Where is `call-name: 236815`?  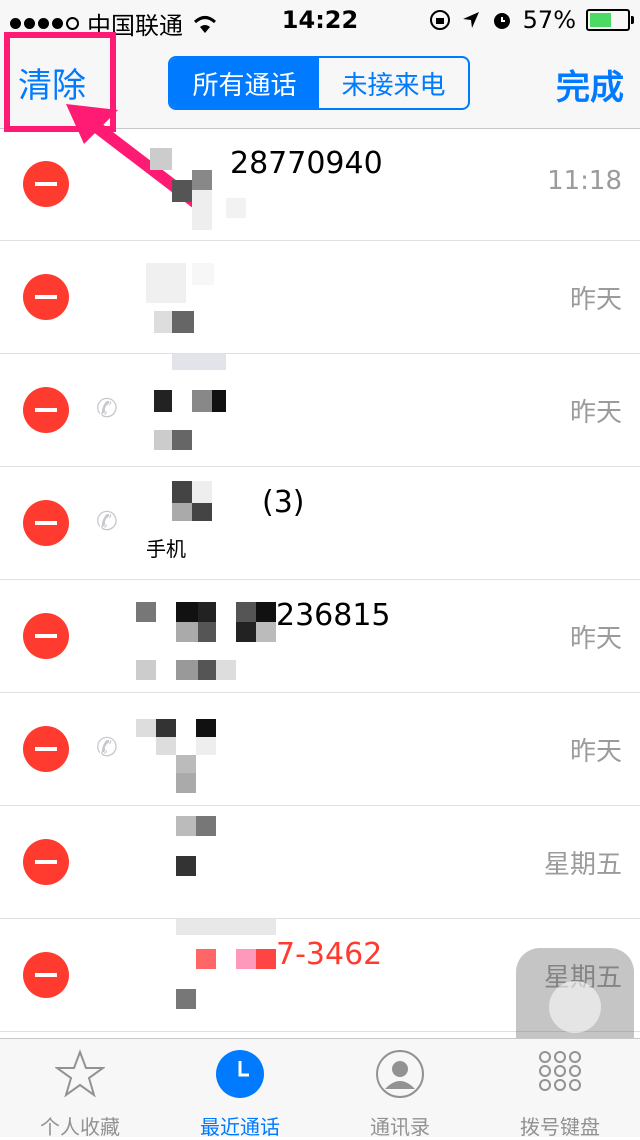
call-name: 236815 is located at coordinates (333, 615).